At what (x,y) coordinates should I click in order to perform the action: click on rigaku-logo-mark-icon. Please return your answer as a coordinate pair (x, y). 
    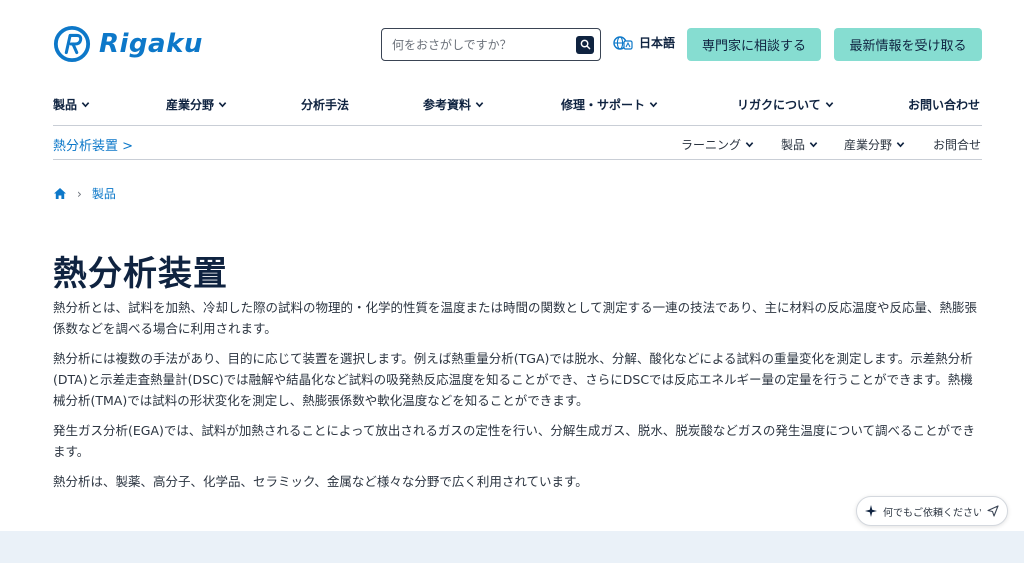
    Looking at the image, I should click on (72, 44).